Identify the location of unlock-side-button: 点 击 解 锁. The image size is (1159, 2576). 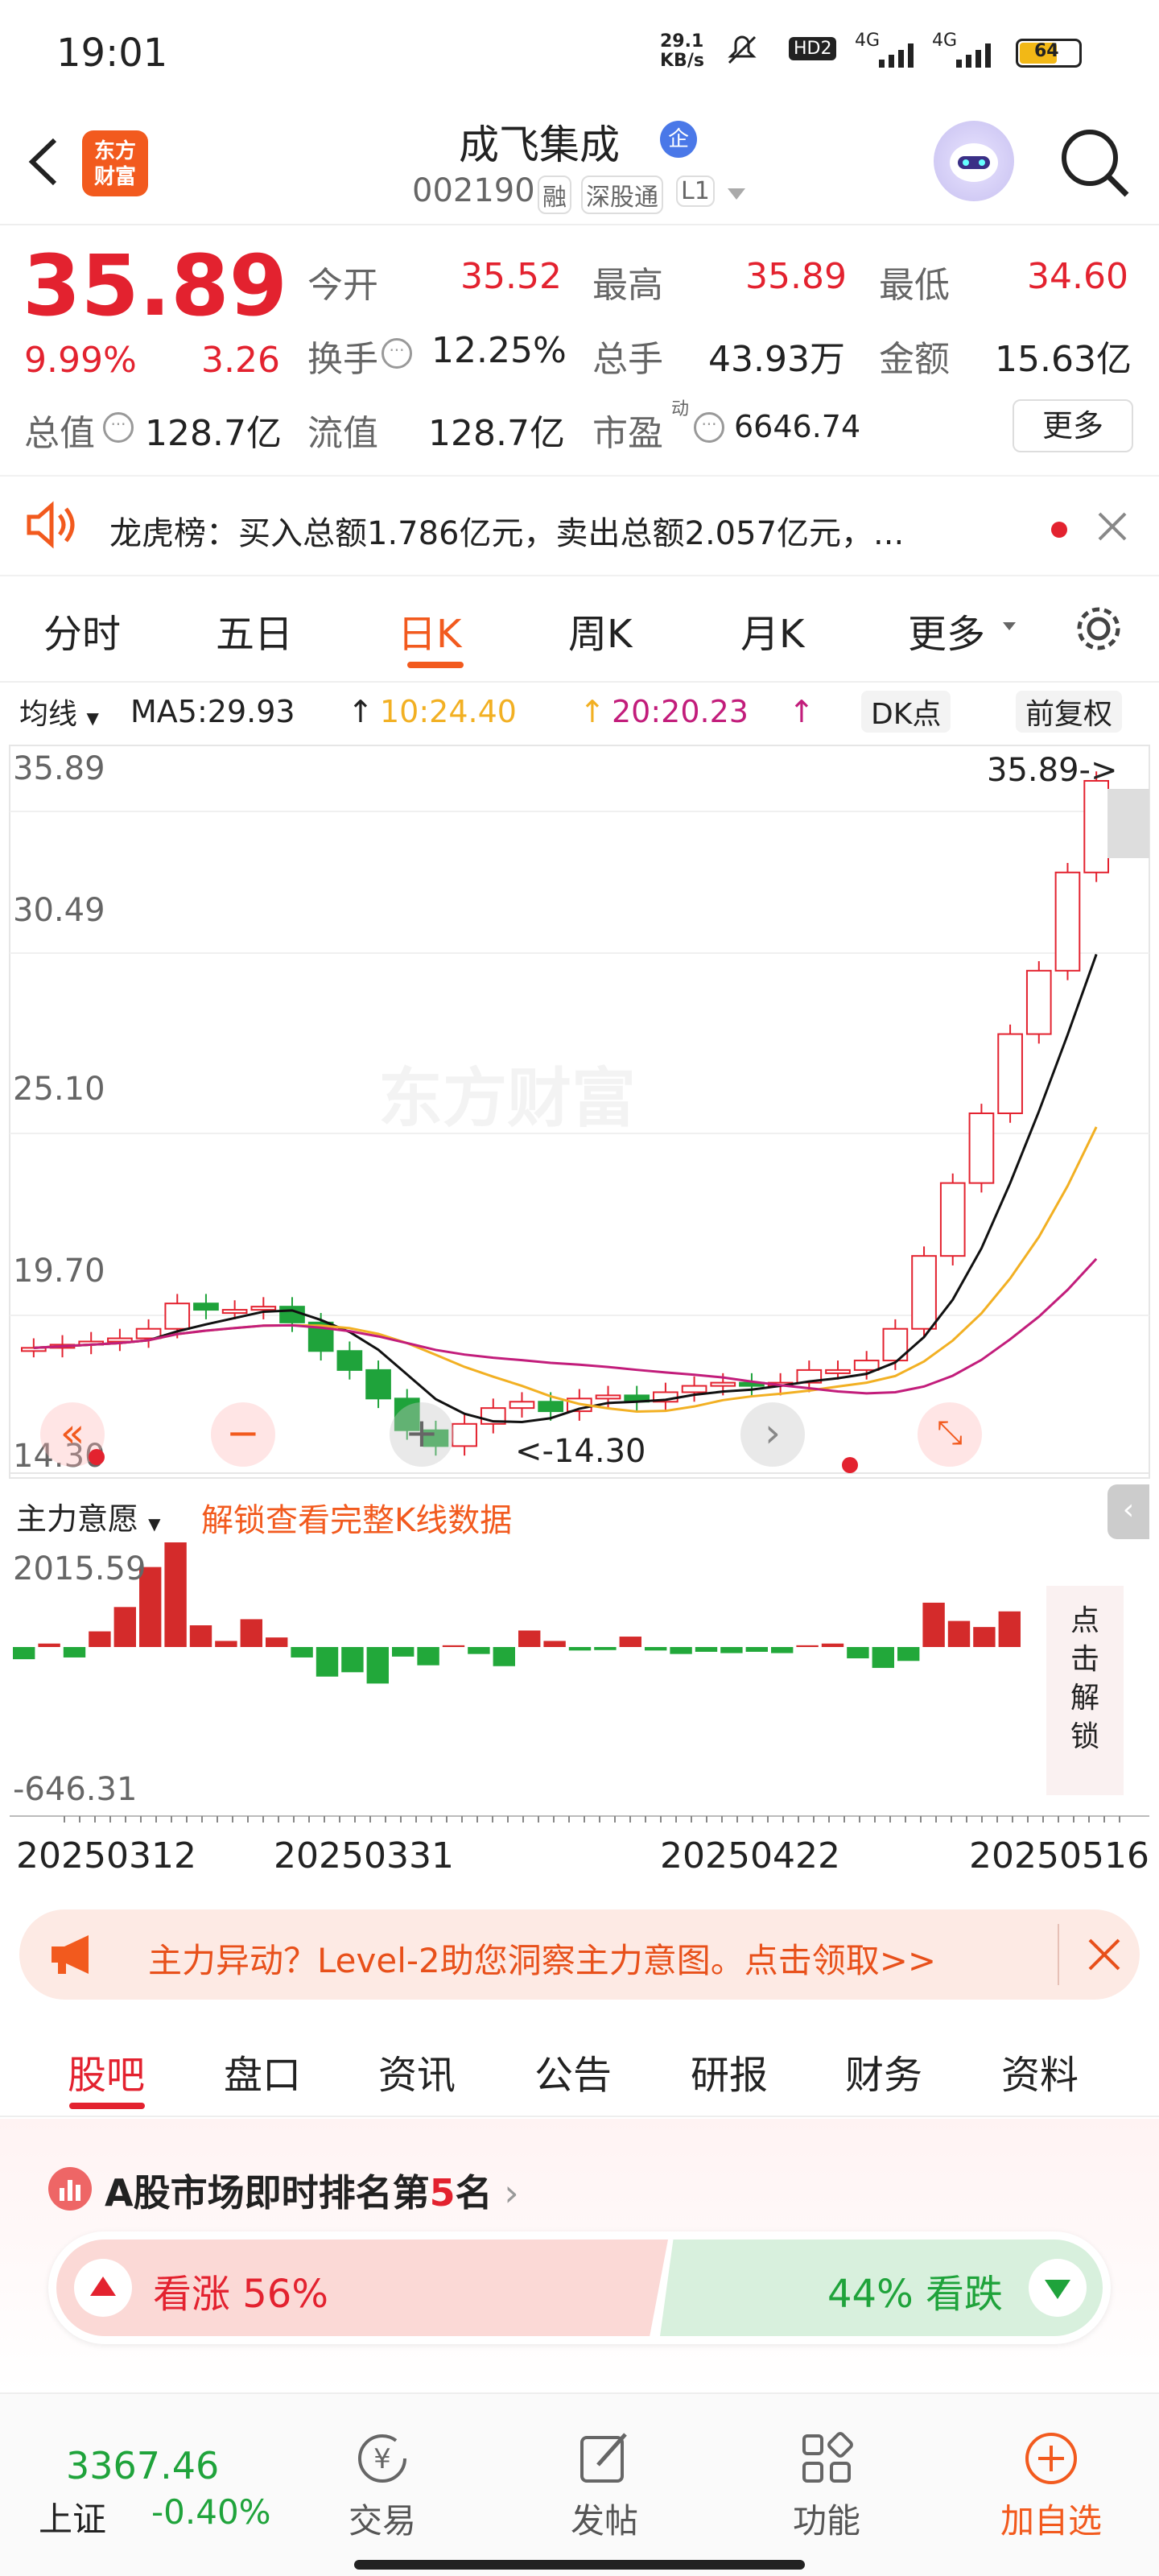
(1085, 1690).